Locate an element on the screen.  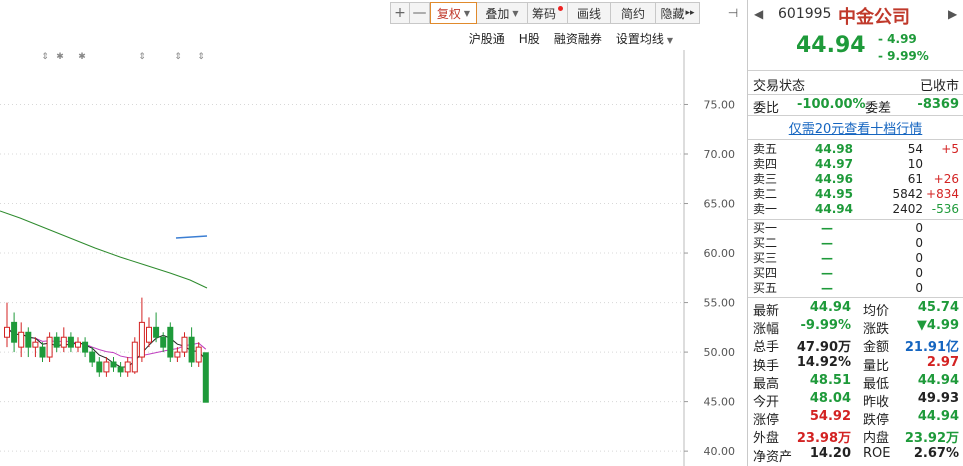
ask-volume-change: +26 is located at coordinates (946, 179).